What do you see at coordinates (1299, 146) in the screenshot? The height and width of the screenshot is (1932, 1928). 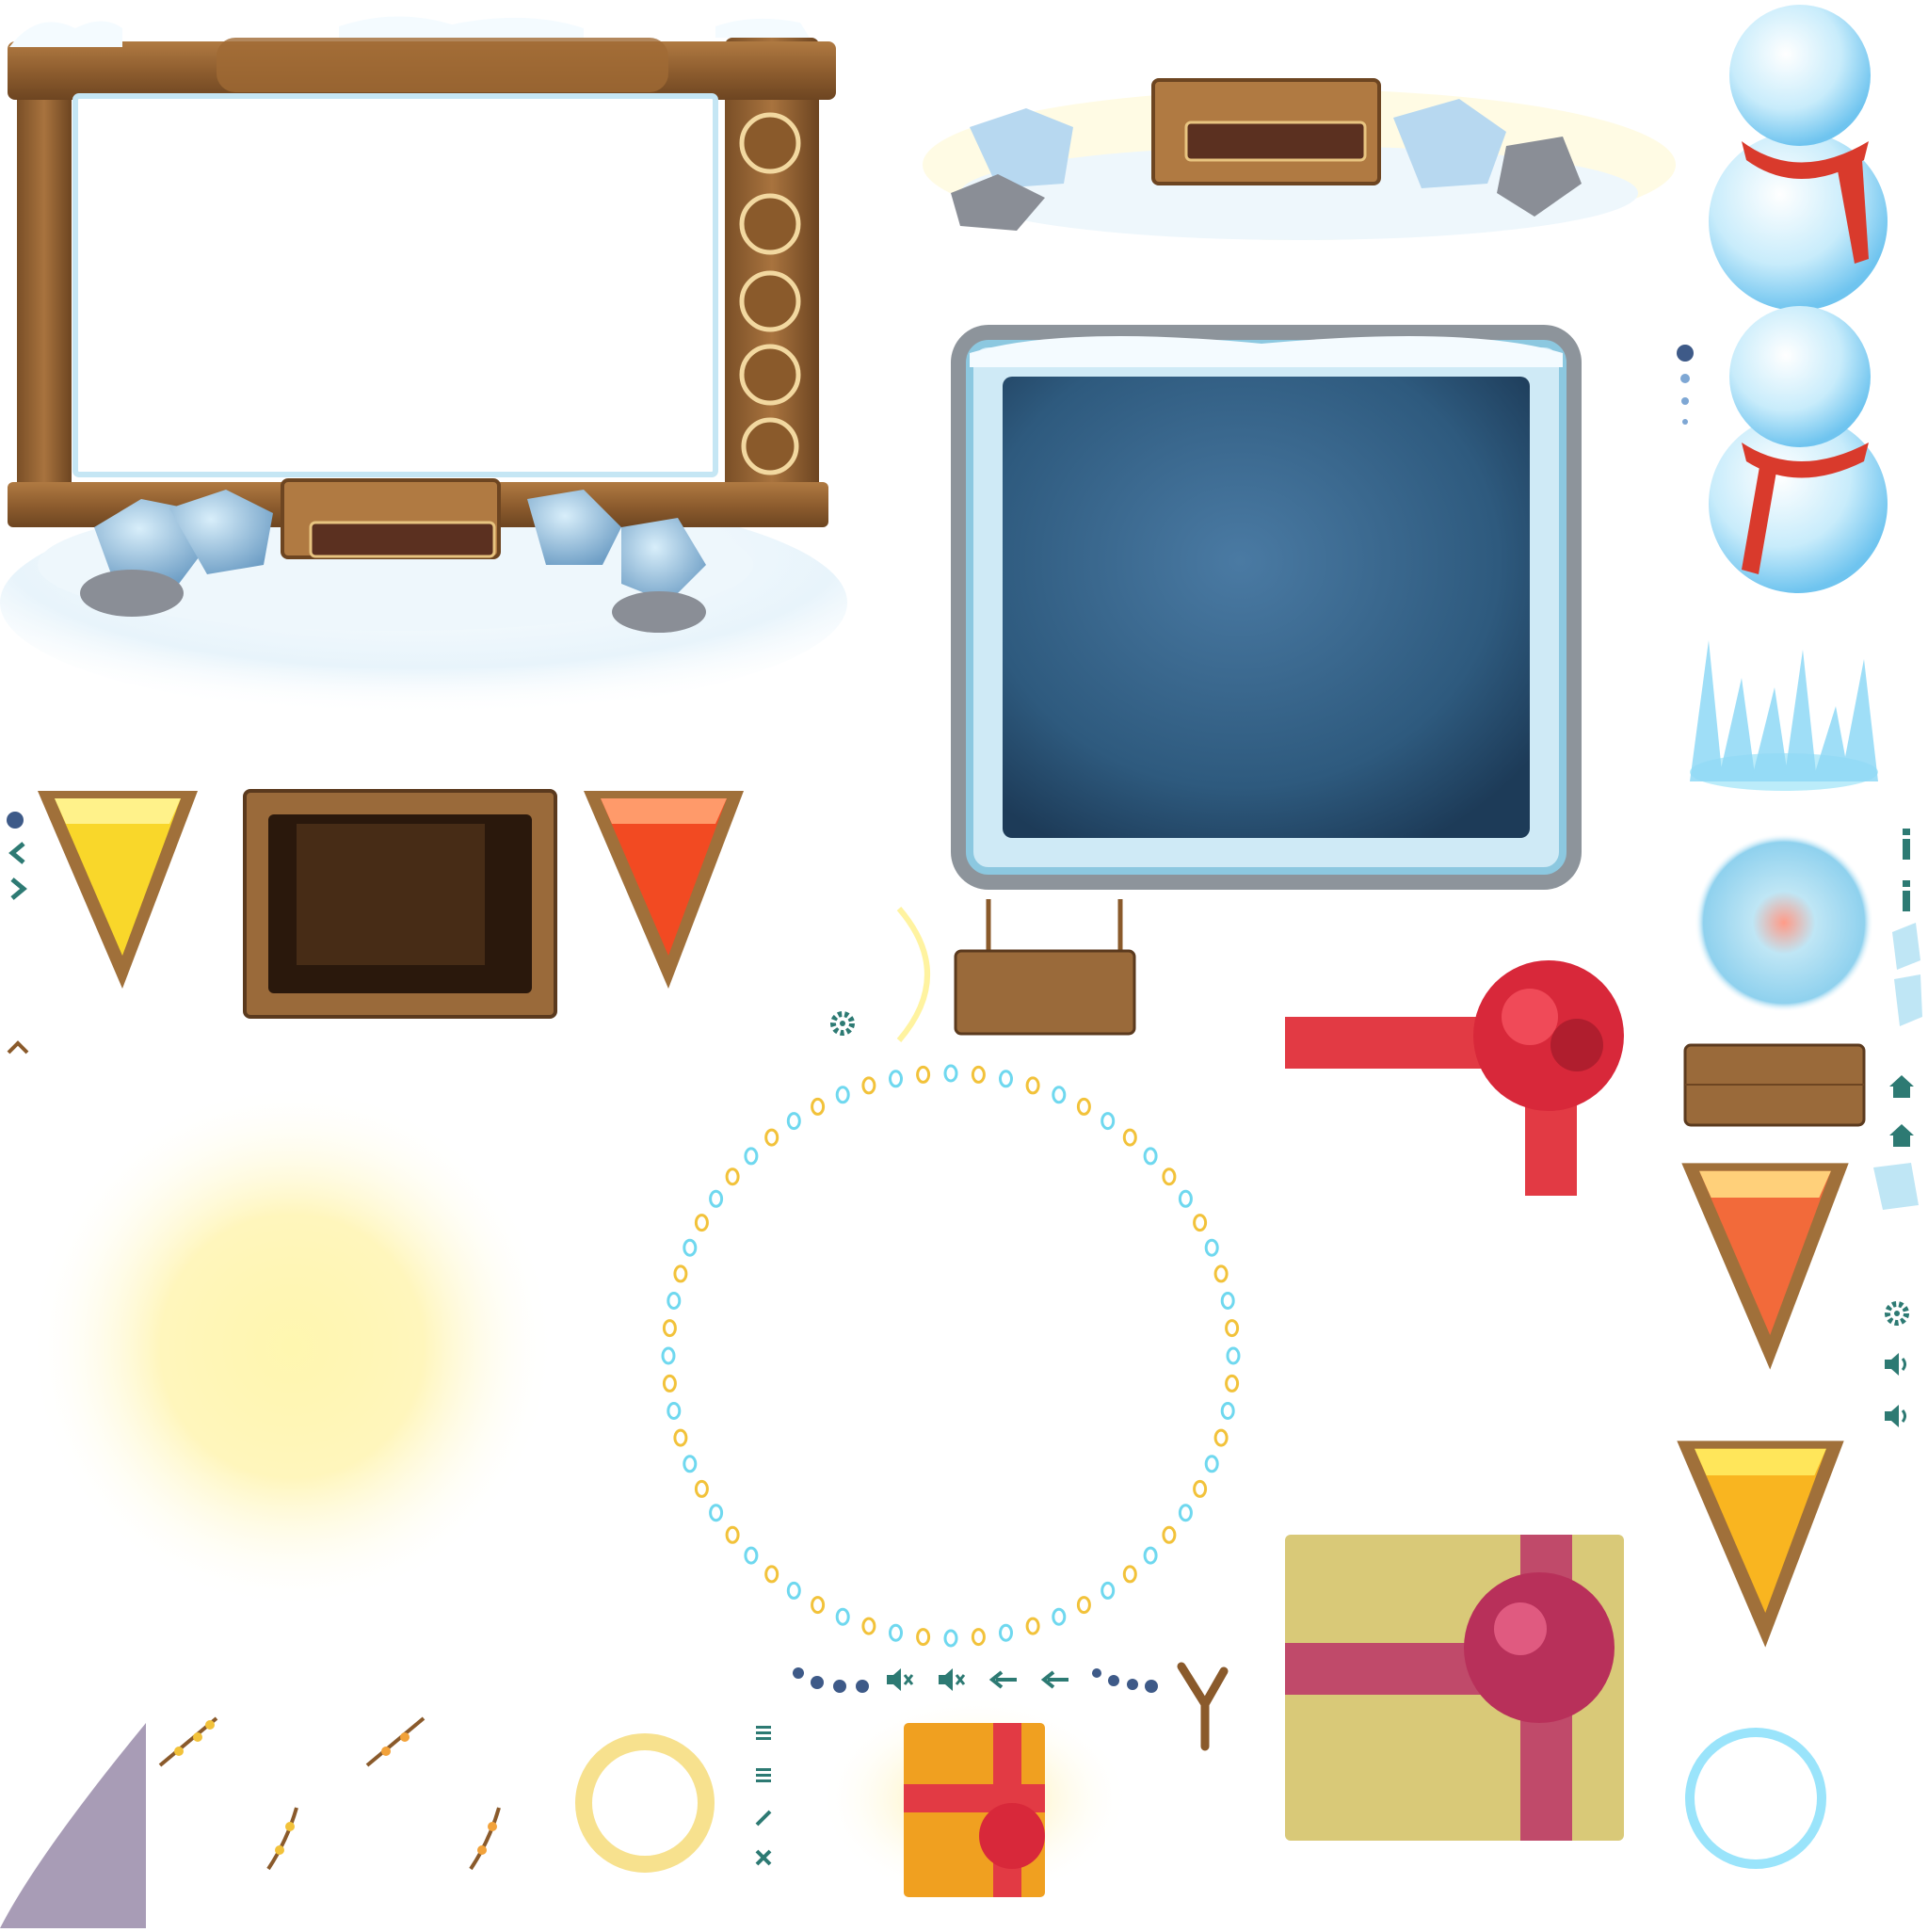 I see `ice-header-plate` at bounding box center [1299, 146].